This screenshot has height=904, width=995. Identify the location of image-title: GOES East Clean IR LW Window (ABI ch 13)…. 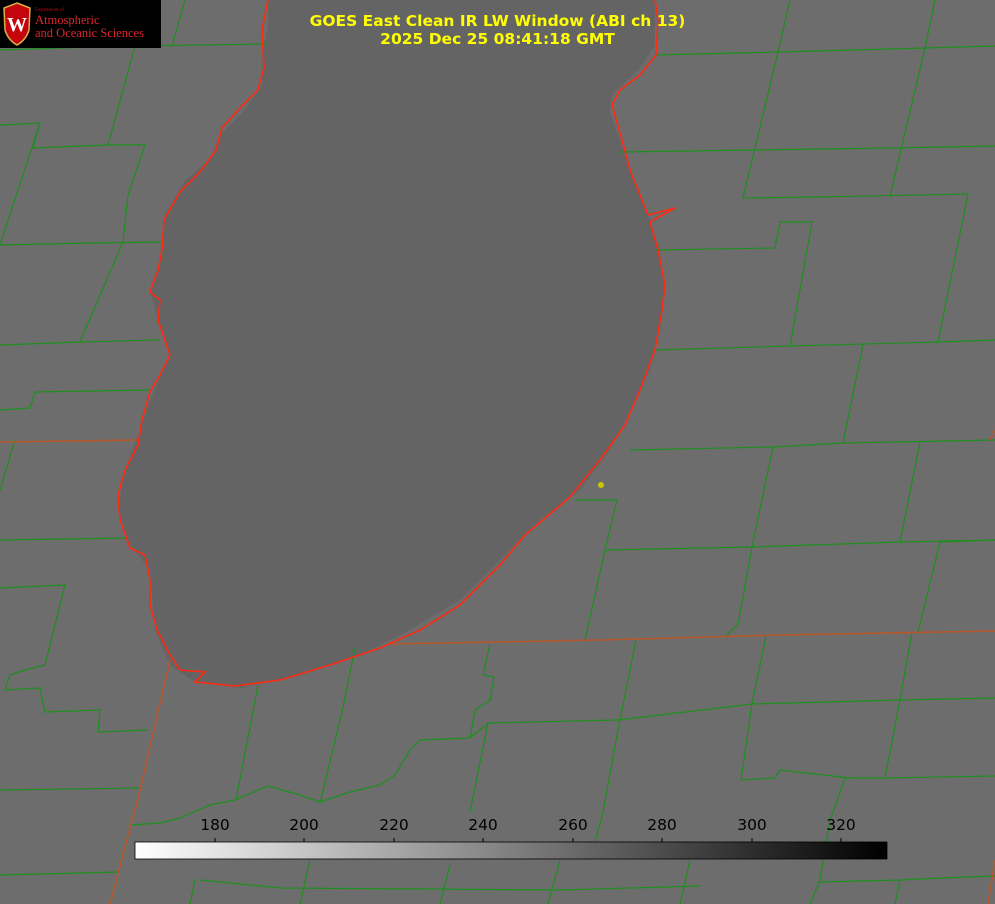
(497, 30).